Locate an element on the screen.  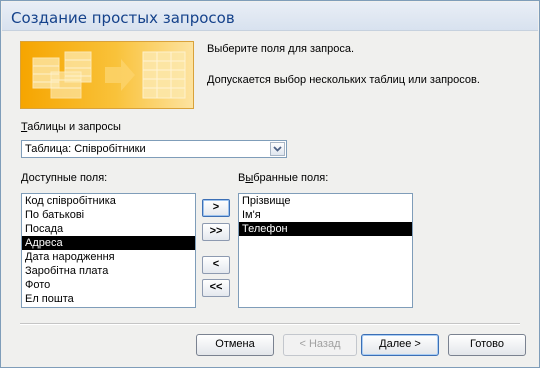
add-all-fields-button: >> is located at coordinates (216, 232).